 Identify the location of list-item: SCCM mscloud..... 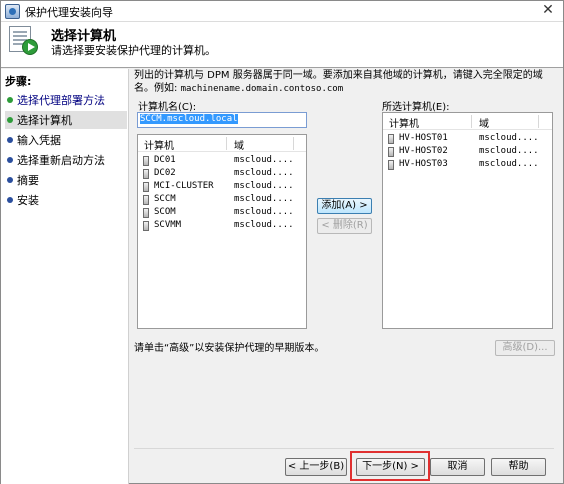
(222, 200).